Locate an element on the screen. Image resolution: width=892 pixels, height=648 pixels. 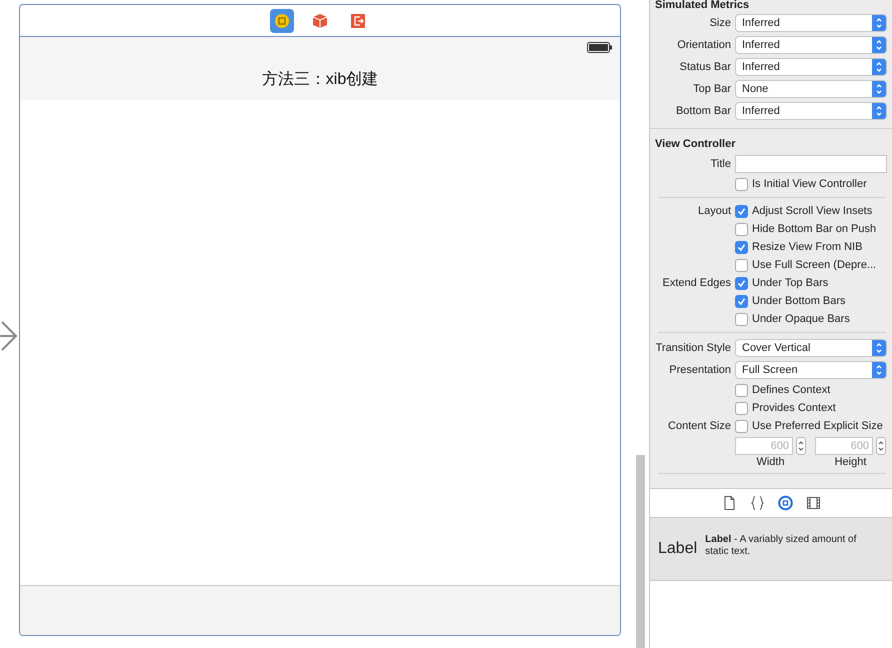
checkbox: Hide Bottom Bar on Push is located at coordinates (811, 229).